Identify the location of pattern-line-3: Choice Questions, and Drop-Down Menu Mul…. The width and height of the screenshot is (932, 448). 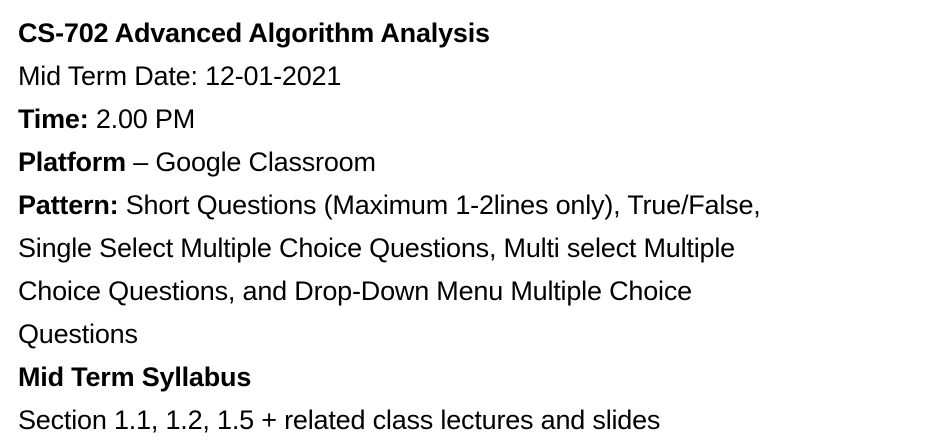
(355, 291).